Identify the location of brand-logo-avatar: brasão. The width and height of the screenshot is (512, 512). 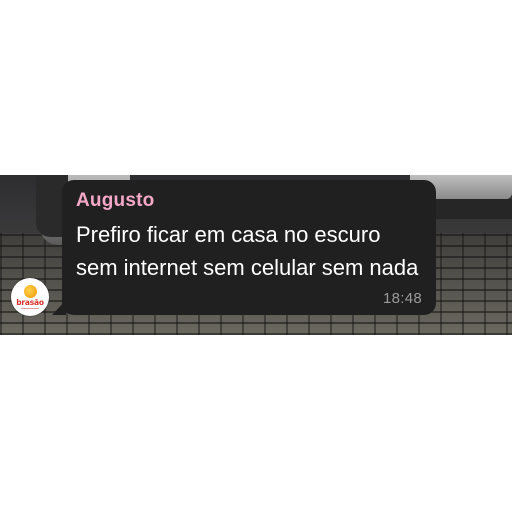
(30, 297).